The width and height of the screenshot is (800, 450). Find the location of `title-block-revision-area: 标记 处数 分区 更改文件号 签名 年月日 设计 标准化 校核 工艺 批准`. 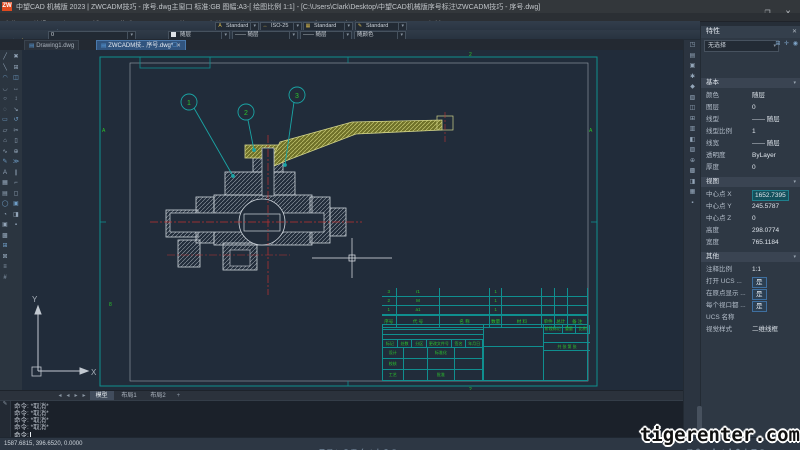

title-block-revision-area: 标记 处数 分区 更改文件号 签名 年月日 设计 标准化 校核 工艺 批准 is located at coordinates (433, 353).